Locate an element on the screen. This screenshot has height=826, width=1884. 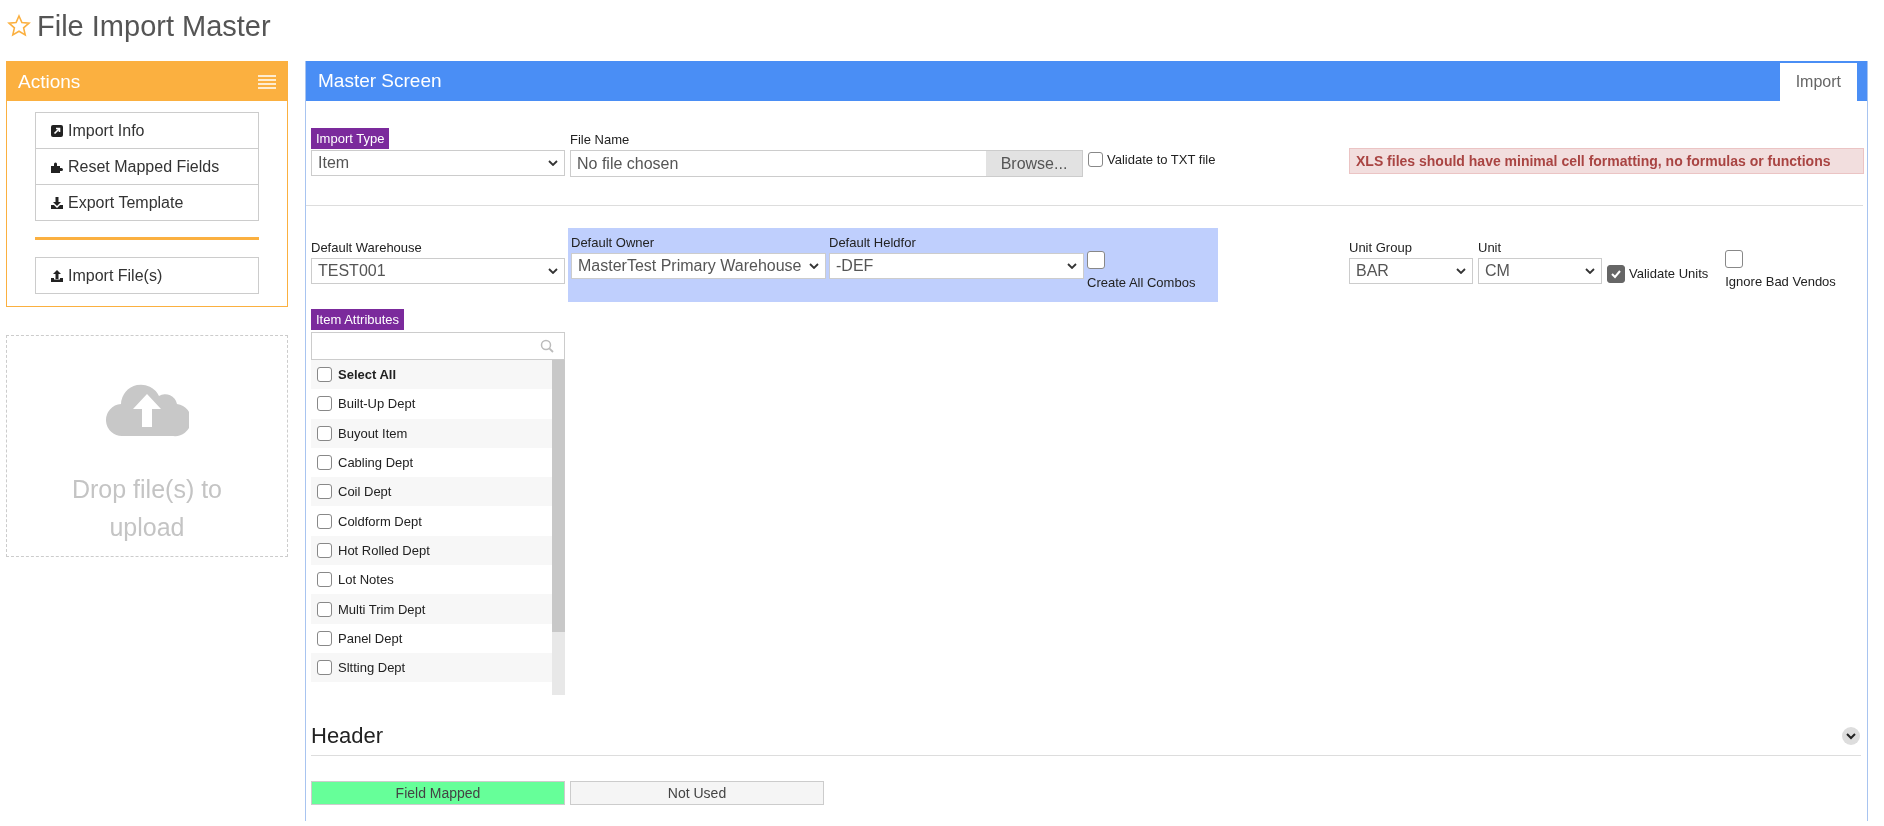
drop-zone-text: Drop file(s) to upload is located at coordinates (146, 508).